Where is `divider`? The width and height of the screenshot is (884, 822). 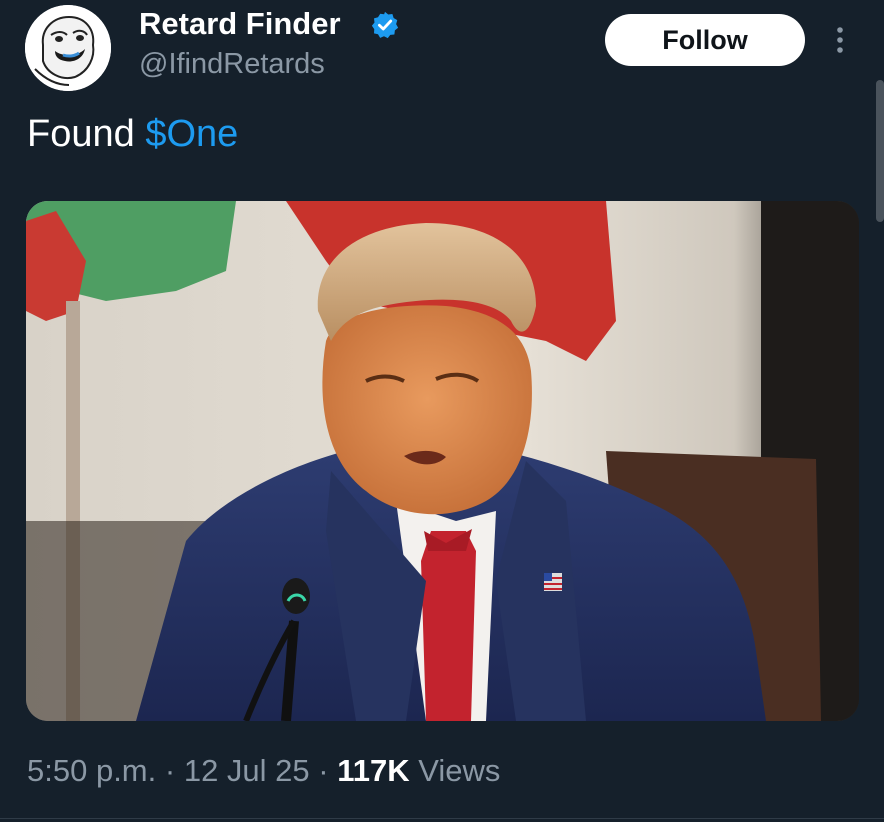
divider is located at coordinates (442, 818).